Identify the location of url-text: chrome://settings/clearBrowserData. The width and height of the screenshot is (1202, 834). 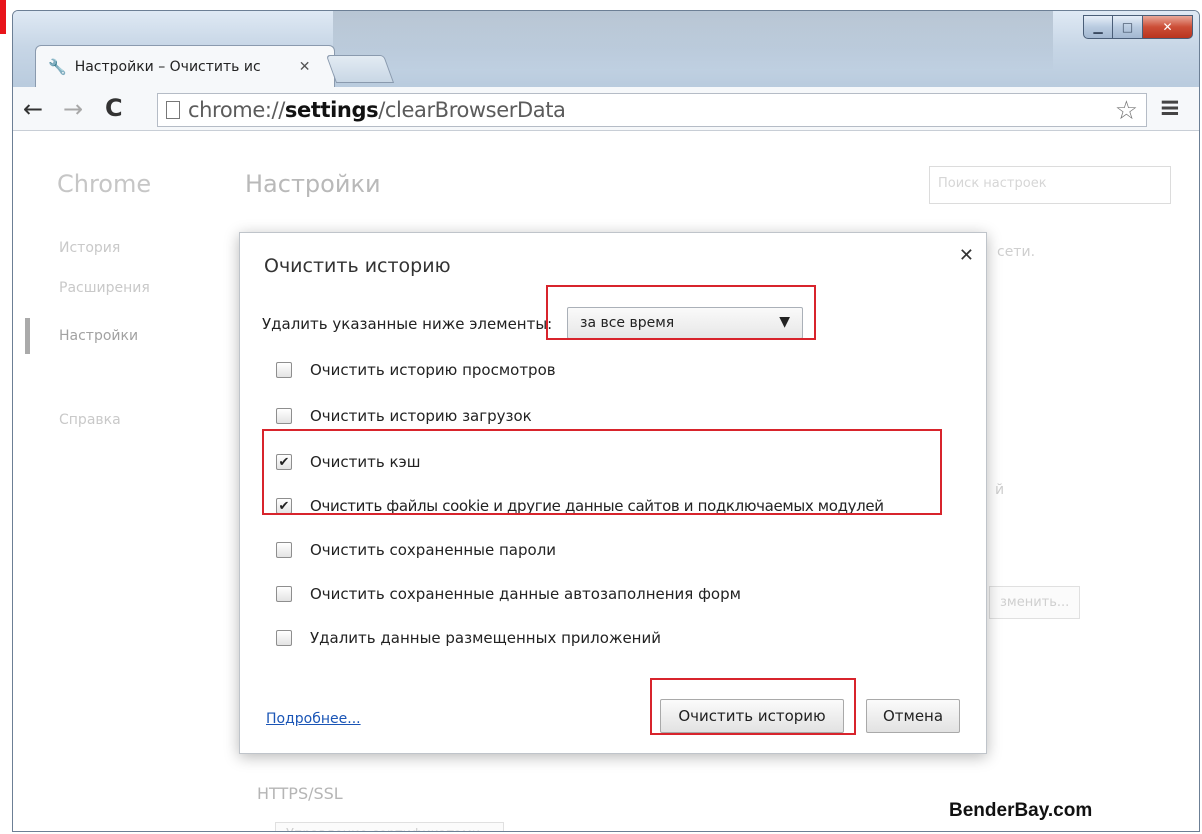
(377, 110).